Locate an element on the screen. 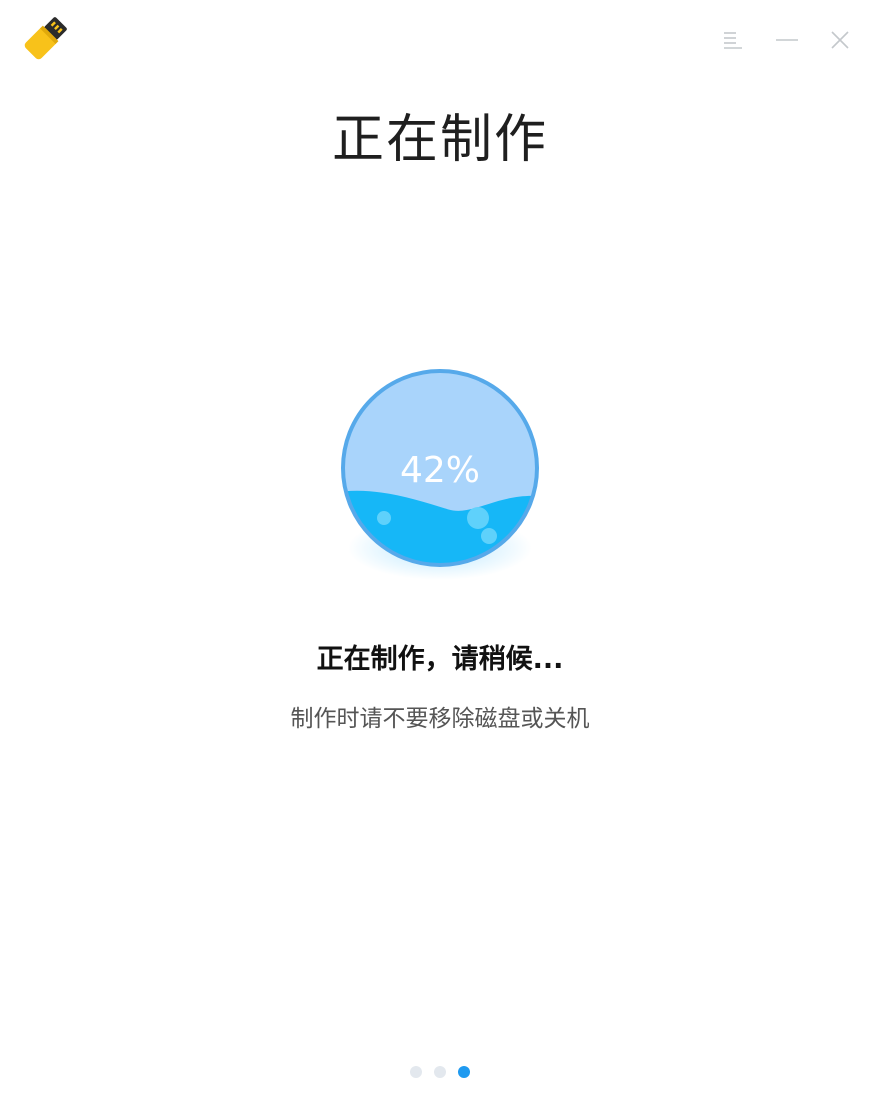 This screenshot has width=880, height=1100. progress-percent: 42% is located at coordinates (440, 470).